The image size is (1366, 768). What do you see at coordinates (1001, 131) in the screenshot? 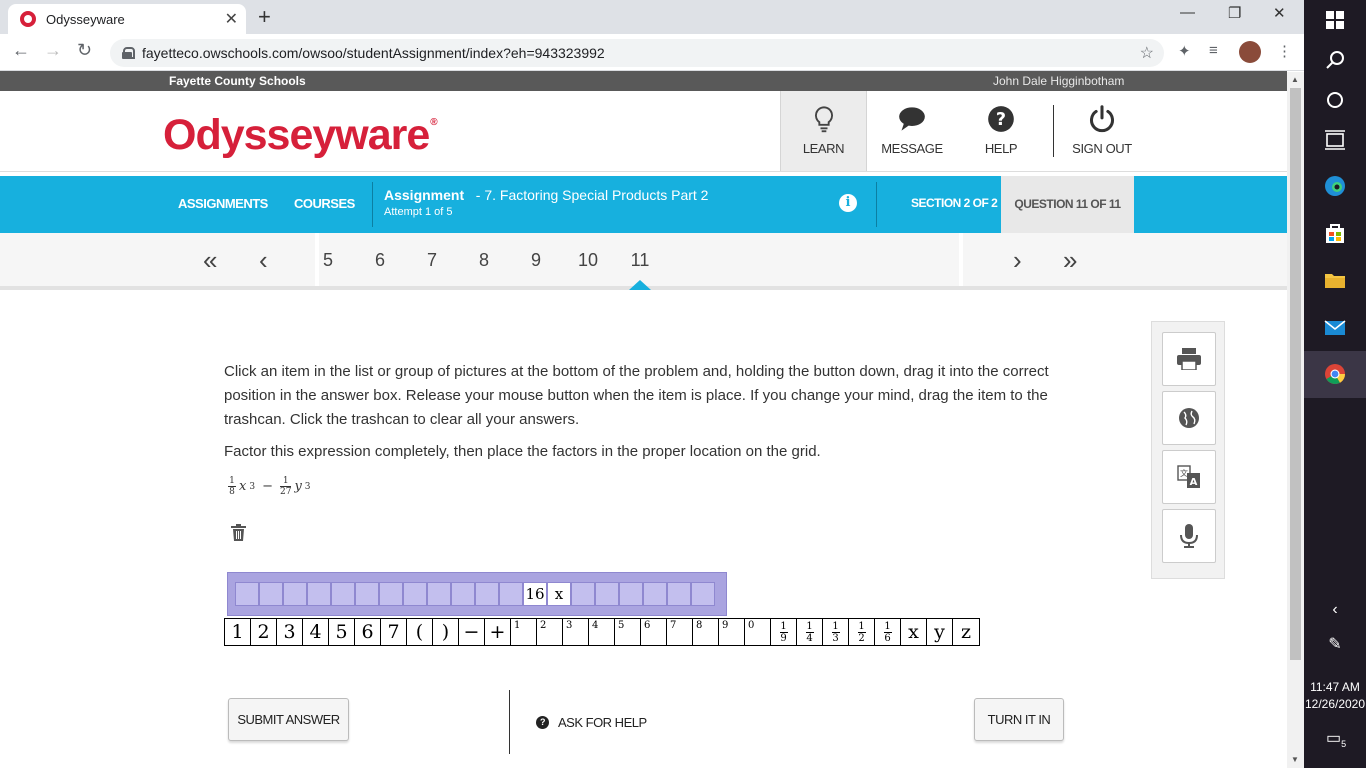
I see `help-button: ? HELP` at bounding box center [1001, 131].